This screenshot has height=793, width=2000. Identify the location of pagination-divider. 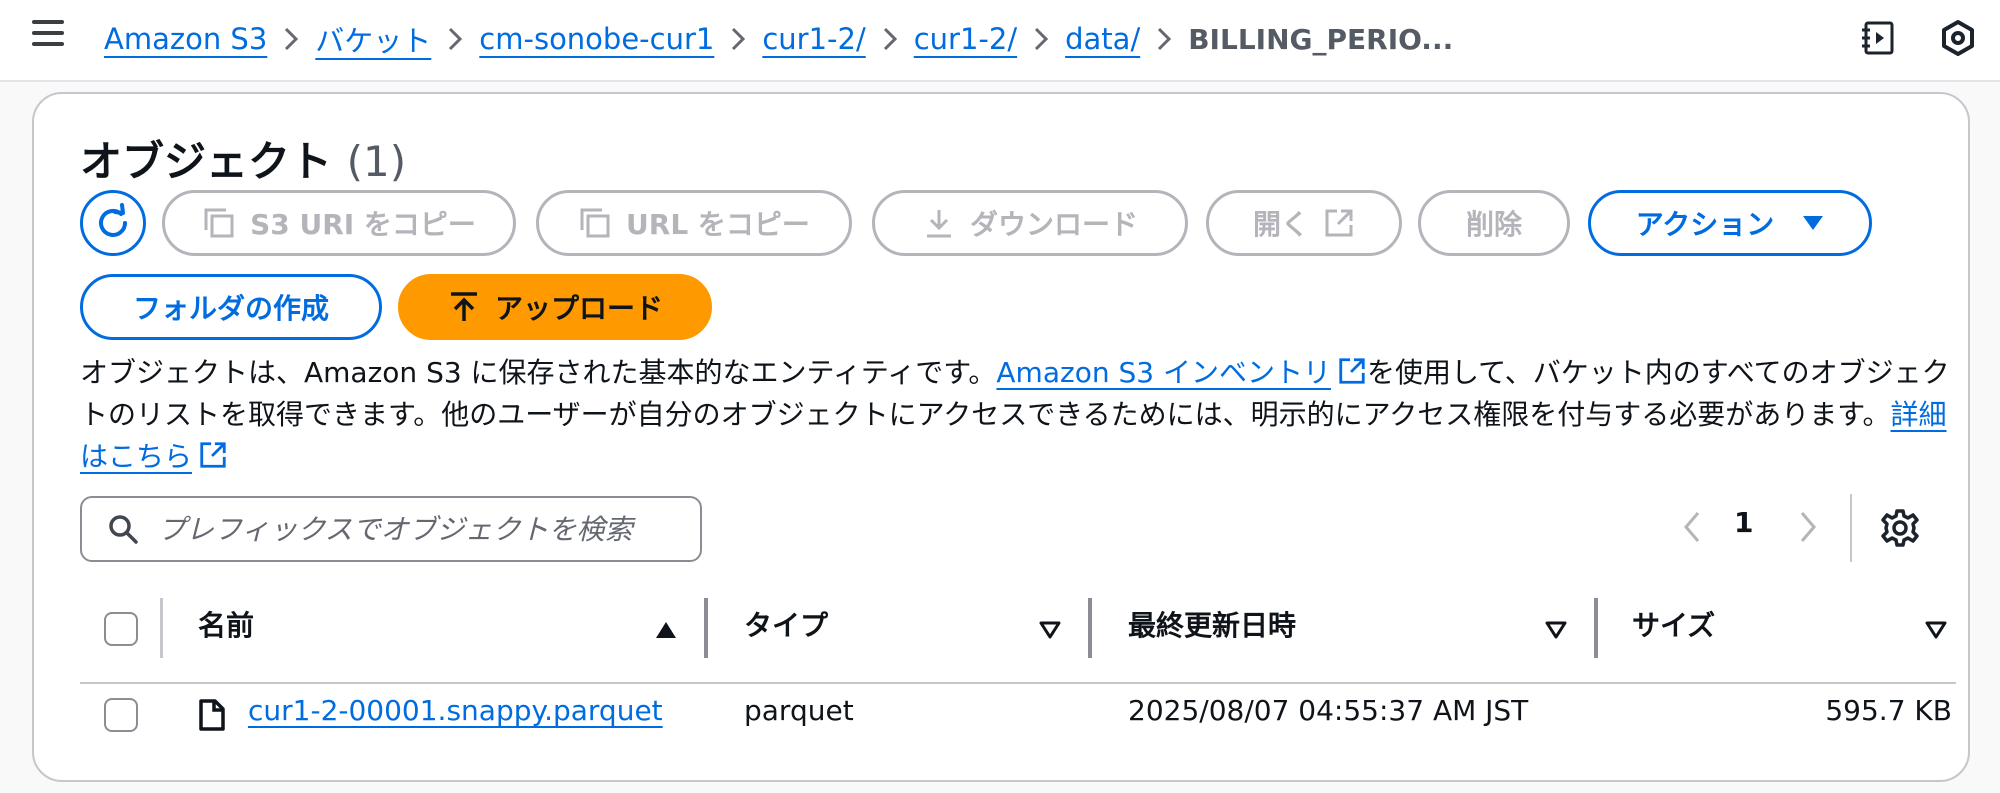
(1851, 528).